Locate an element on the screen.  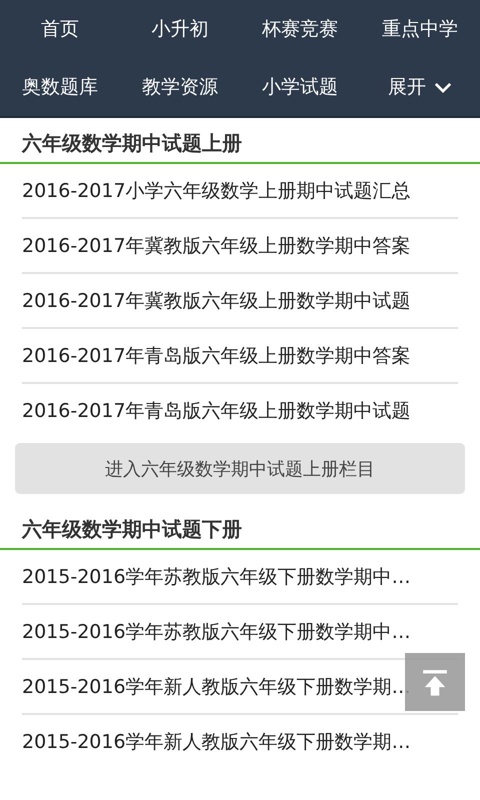
article-link: 2016-2017年青岛版六年级上册数学期中答案 is located at coordinates (216, 355).